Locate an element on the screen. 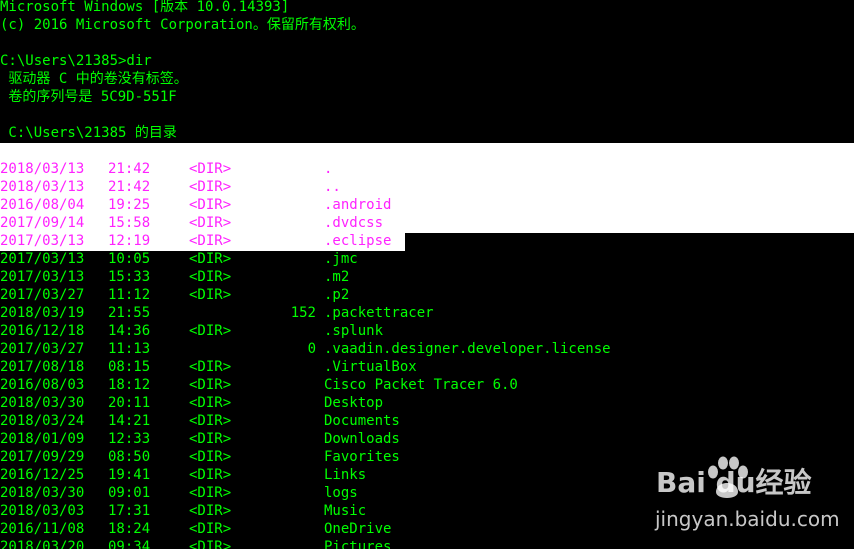 The width and height of the screenshot is (854, 549). listing-time: 08:15 is located at coordinates (129, 367).